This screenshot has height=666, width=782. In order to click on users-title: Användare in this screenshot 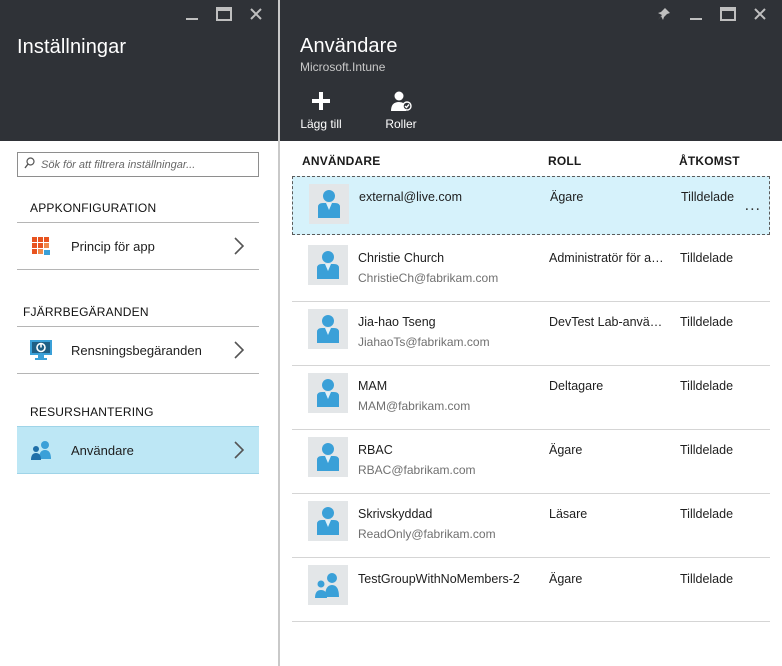, I will do `click(349, 46)`.